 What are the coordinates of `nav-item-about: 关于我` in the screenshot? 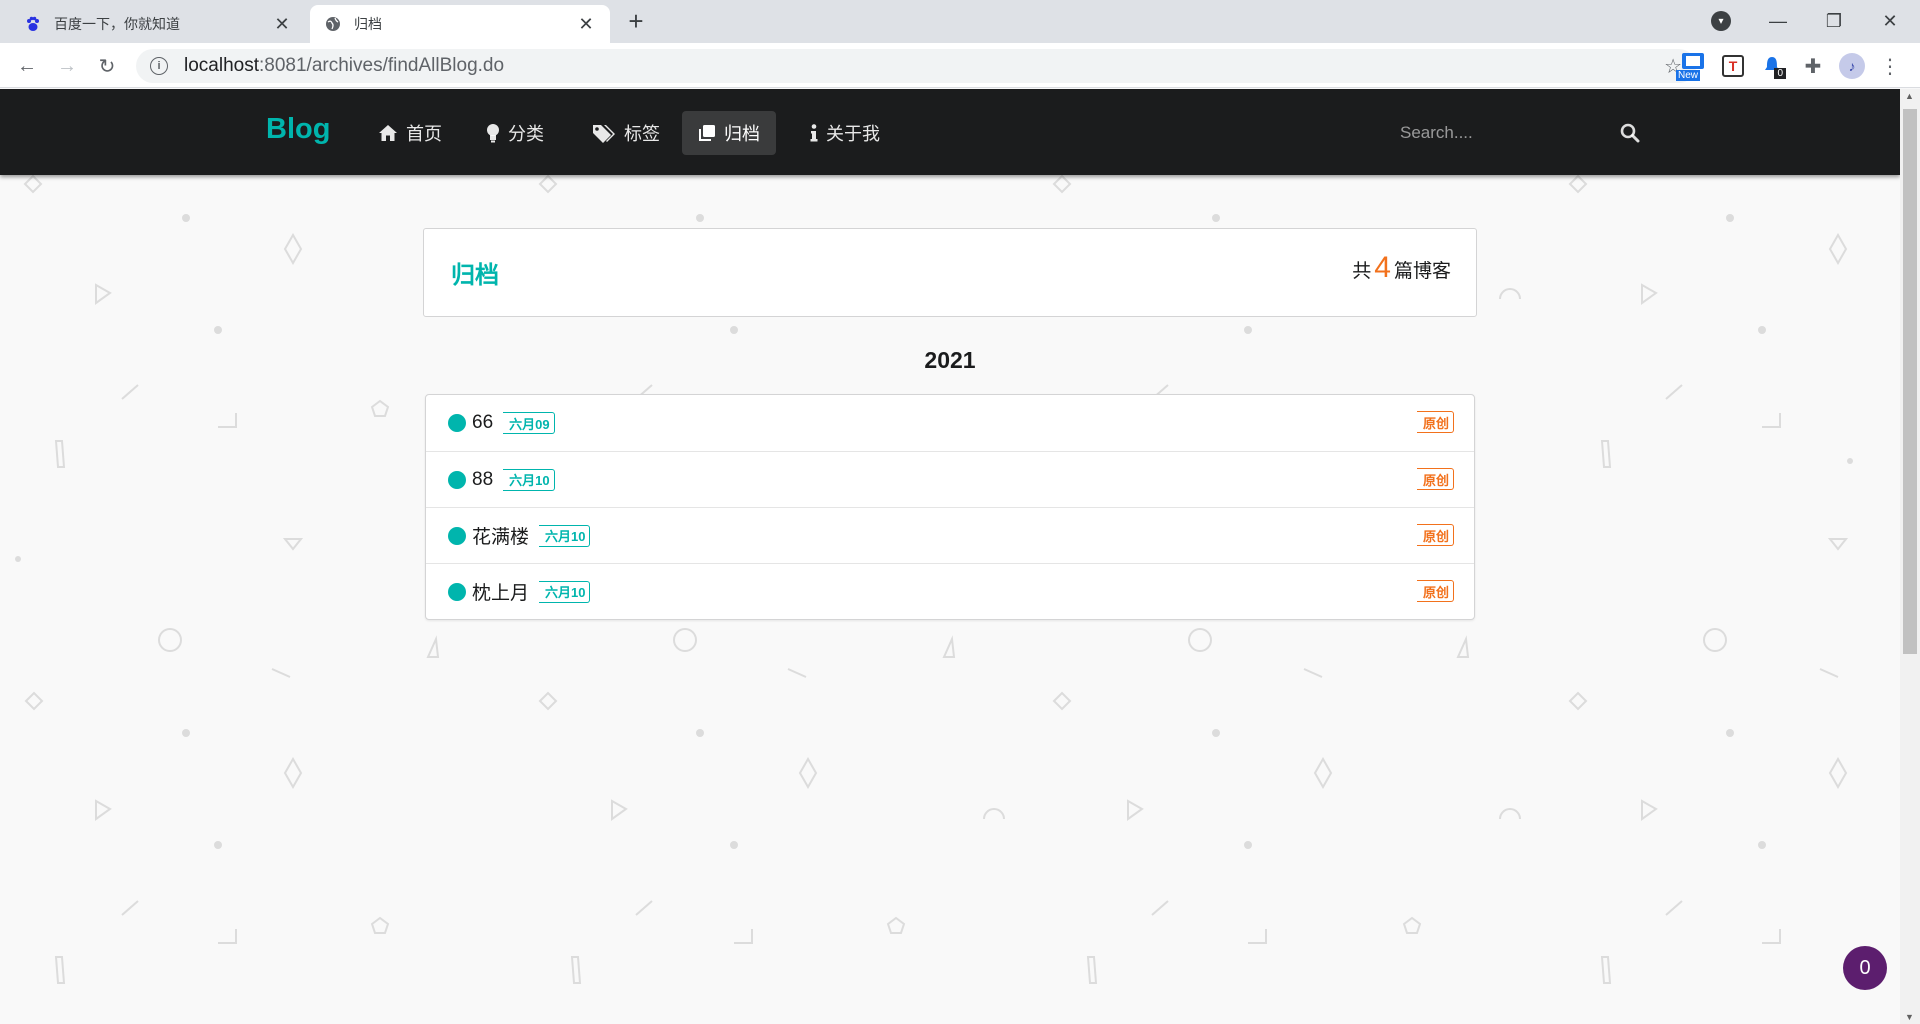 It's located at (845, 133).